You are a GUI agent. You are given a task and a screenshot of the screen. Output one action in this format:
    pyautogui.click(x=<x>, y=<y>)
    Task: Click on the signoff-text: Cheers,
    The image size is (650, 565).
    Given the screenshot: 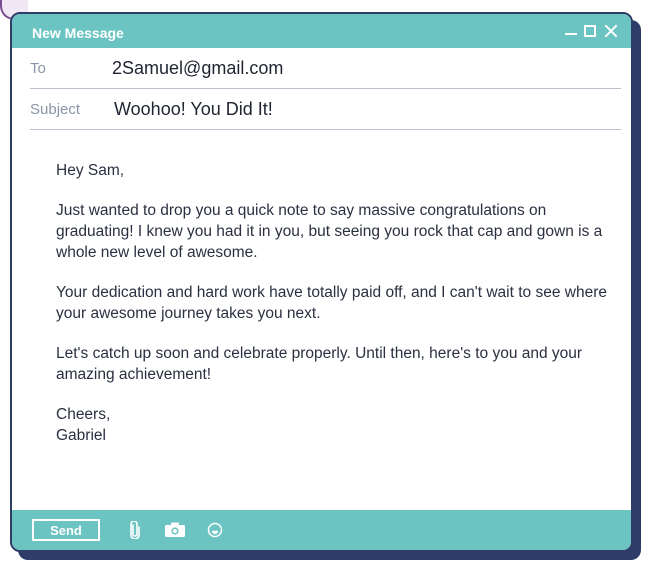 What is the action you would take?
    pyautogui.click(x=83, y=414)
    